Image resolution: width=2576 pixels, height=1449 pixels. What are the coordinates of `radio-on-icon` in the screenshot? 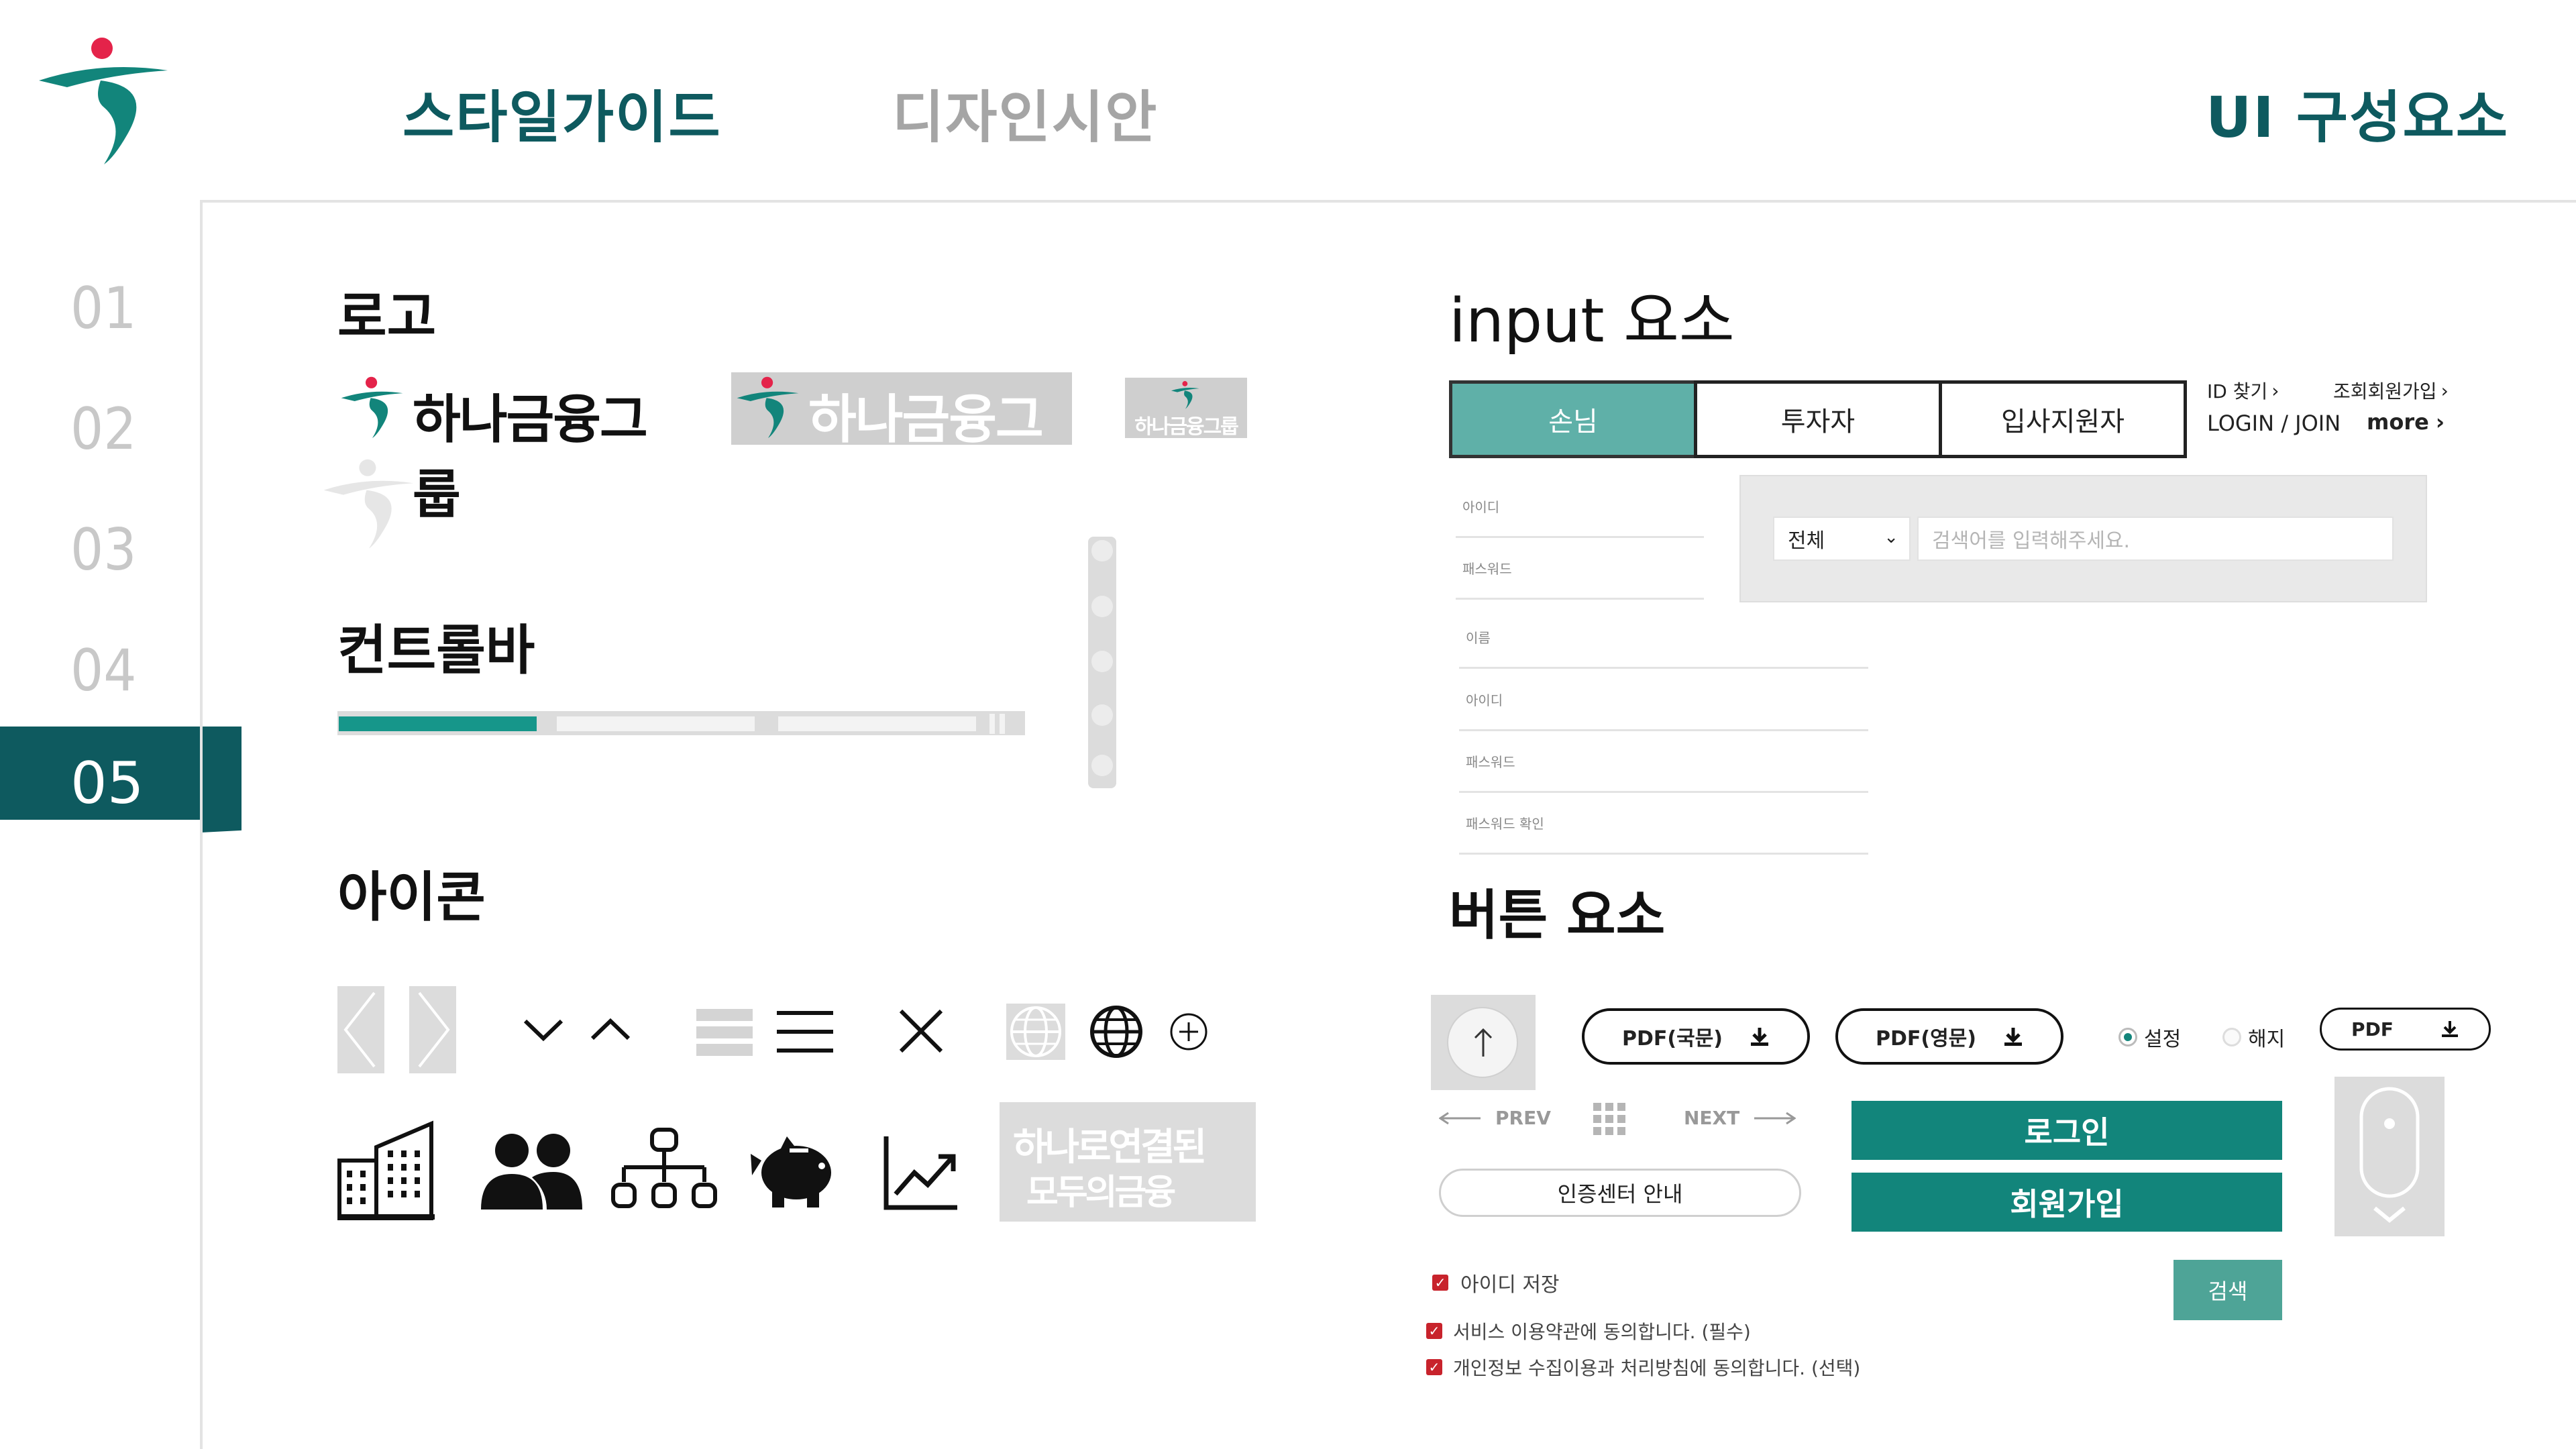 It's located at (2127, 1037).